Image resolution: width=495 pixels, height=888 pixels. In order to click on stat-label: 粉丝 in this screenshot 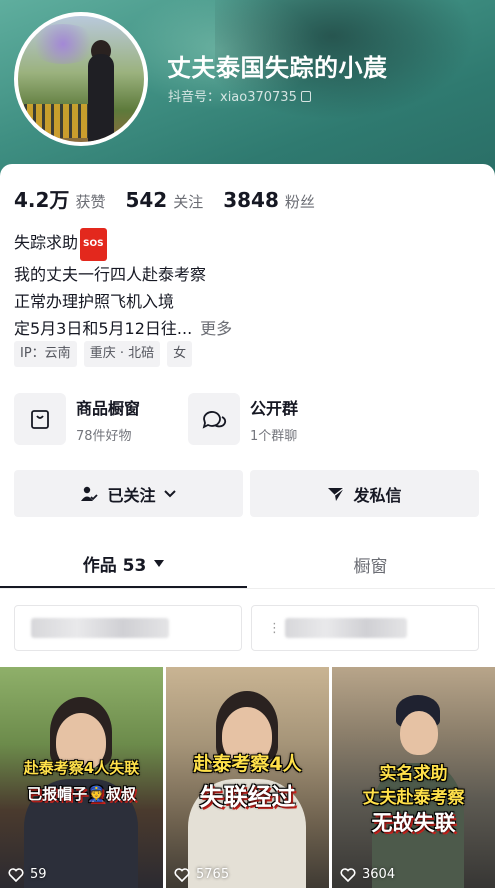, I will do `click(299, 202)`.